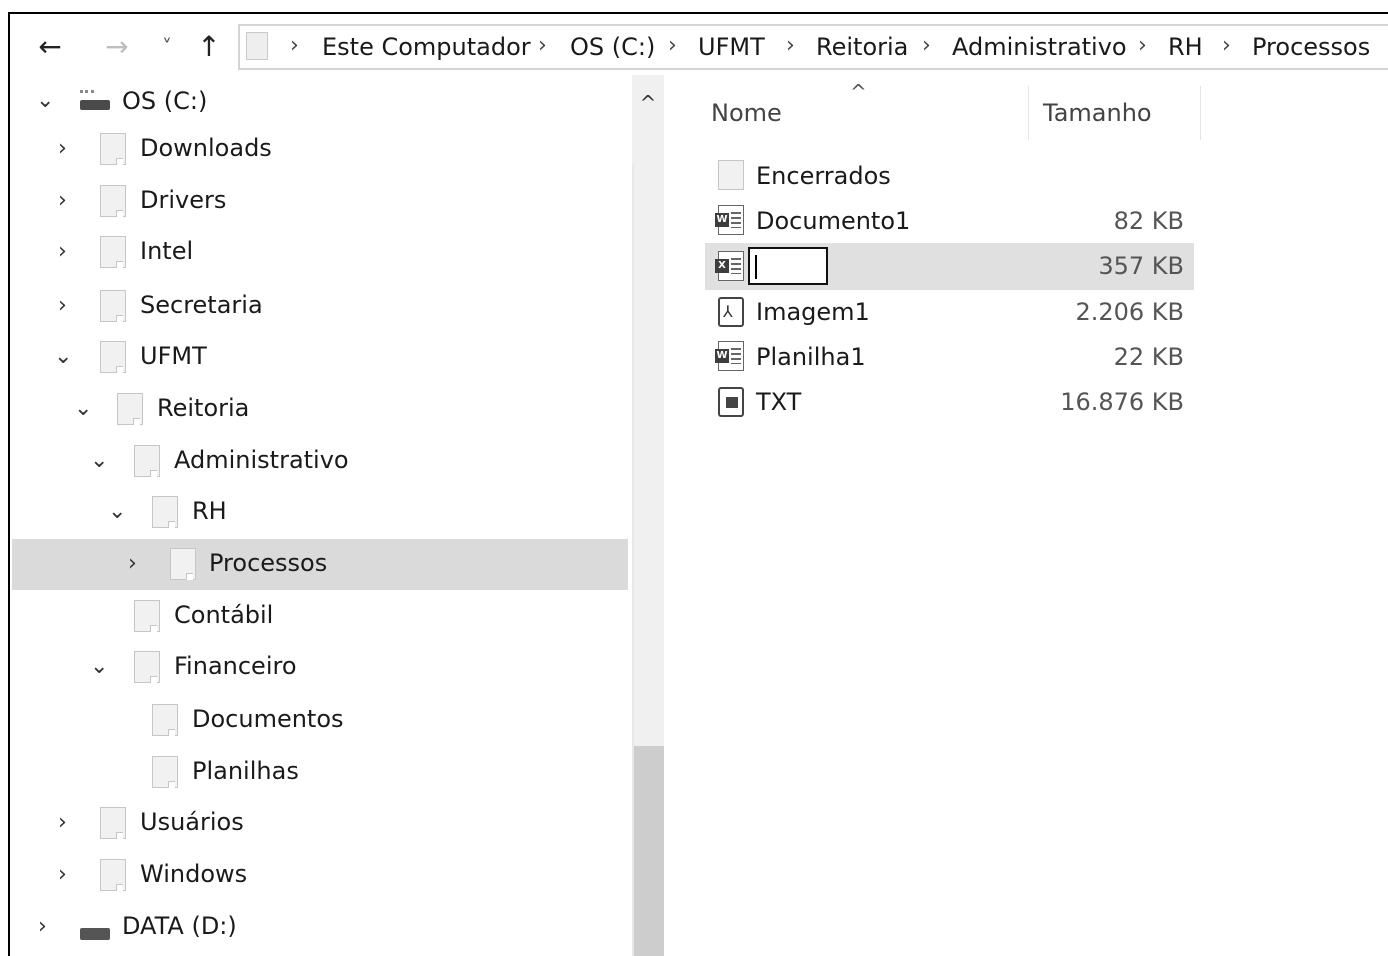  Describe the element at coordinates (268, 719) in the screenshot. I see `tree-item-documentos: Documentos` at that location.